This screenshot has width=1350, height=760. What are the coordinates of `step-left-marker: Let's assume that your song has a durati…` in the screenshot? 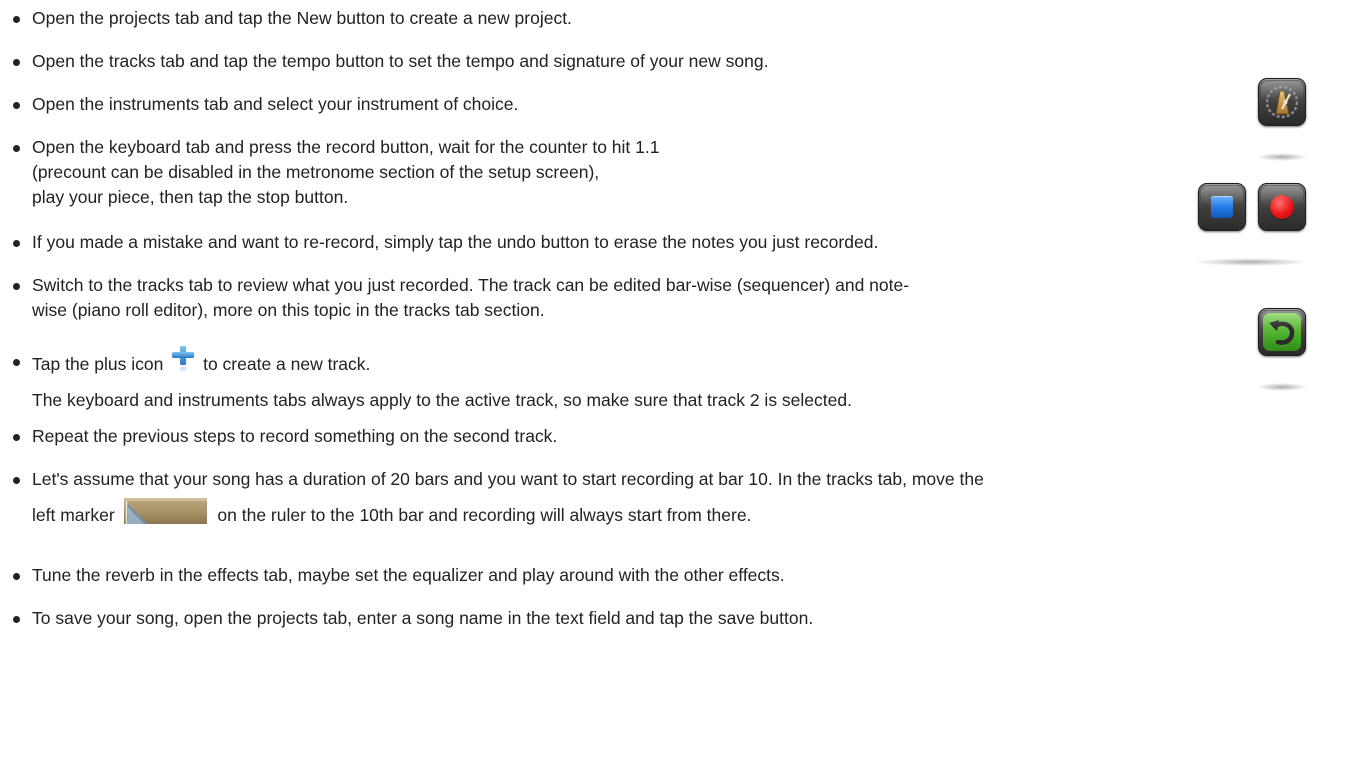 It's located at (492, 500).